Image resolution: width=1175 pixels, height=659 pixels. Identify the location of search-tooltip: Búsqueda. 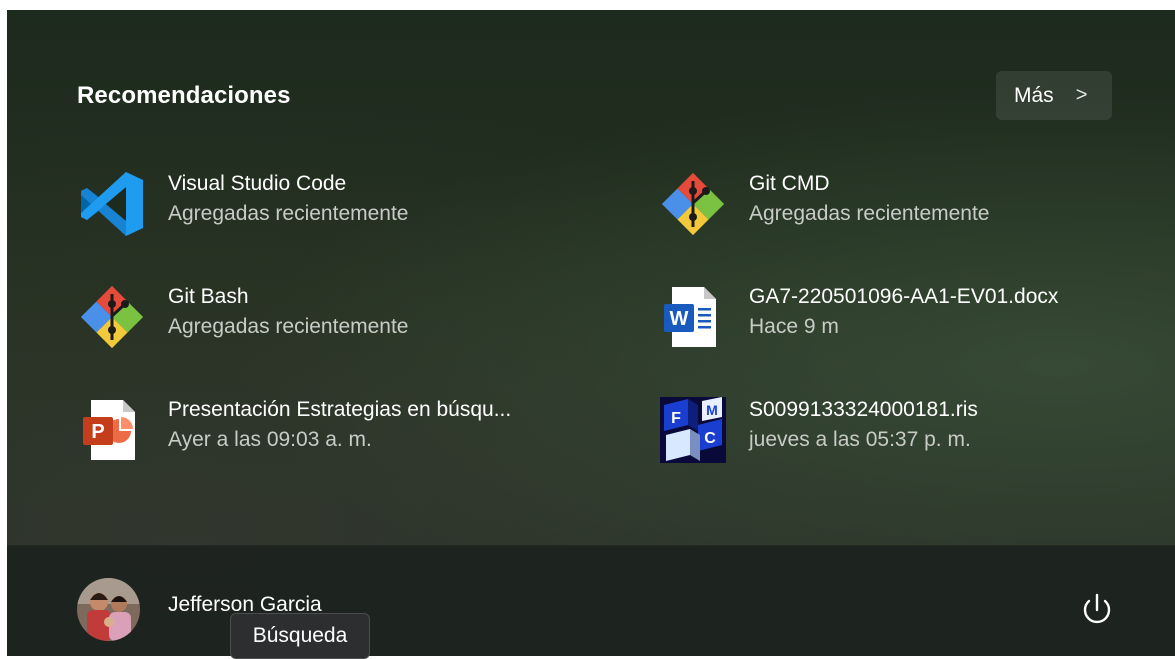
(300, 636).